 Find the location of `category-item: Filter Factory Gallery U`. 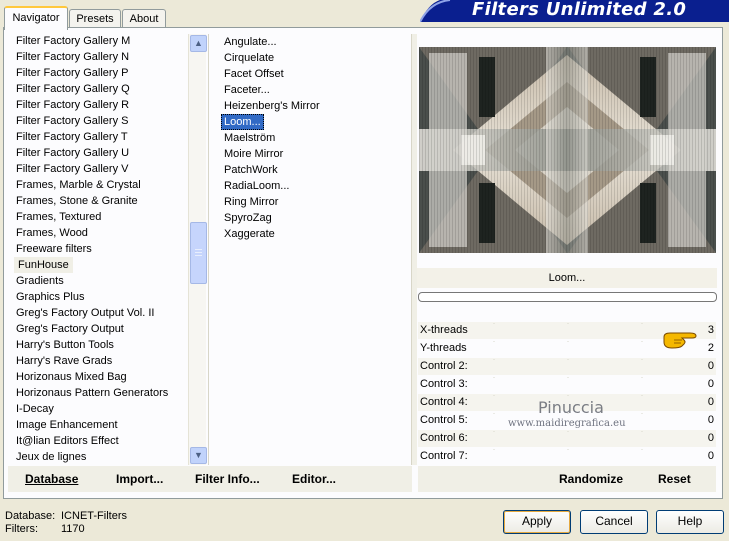

category-item: Filter Factory Gallery U is located at coordinates (72, 153).